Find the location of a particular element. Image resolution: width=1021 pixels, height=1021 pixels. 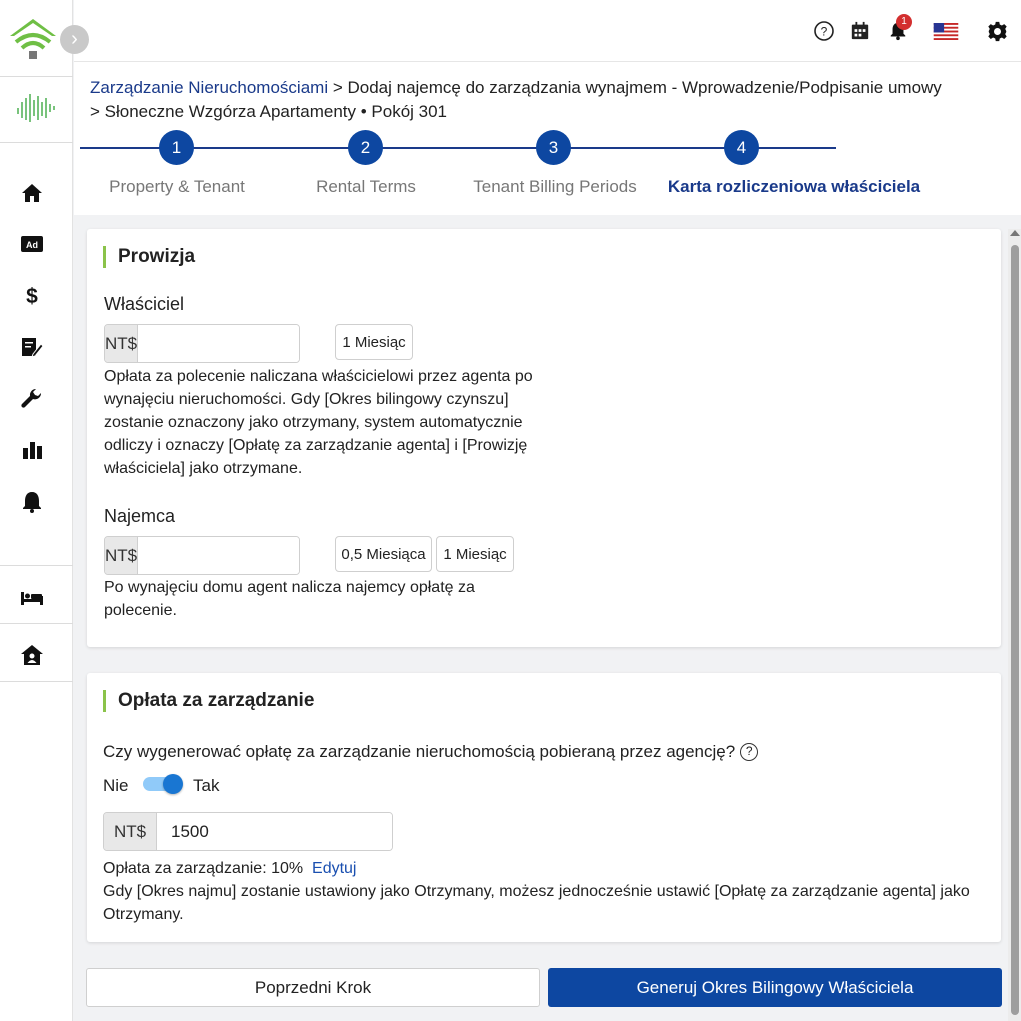

toggle-knob is located at coordinates (173, 784).